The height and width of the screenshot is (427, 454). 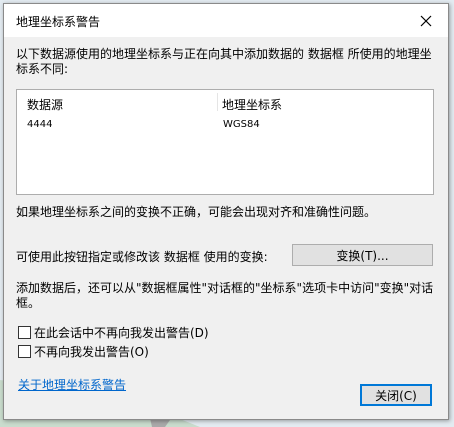 What do you see at coordinates (72, 384) in the screenshot?
I see `about-gcs-warning-link: 关于地理坐标系警告` at bounding box center [72, 384].